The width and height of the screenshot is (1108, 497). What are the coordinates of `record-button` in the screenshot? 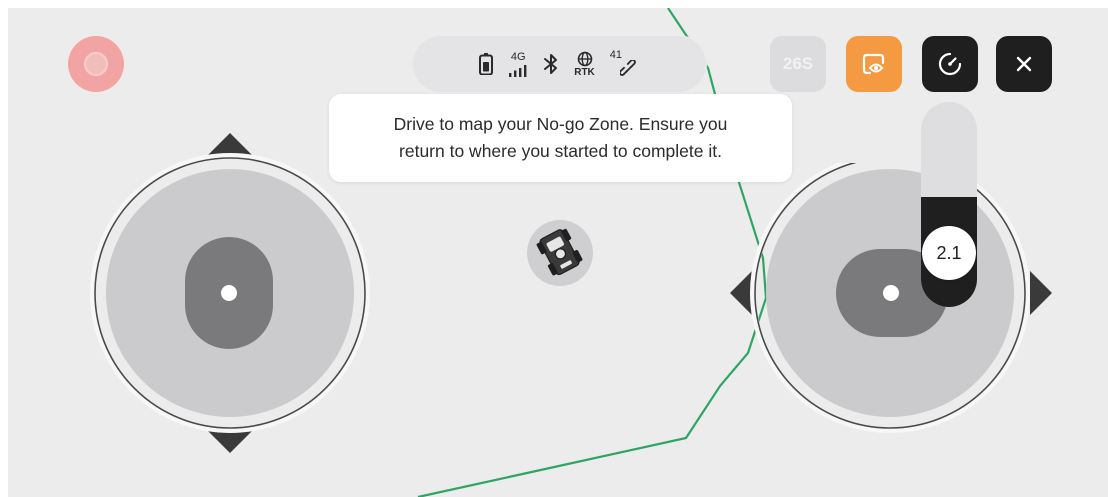 It's located at (96, 64).